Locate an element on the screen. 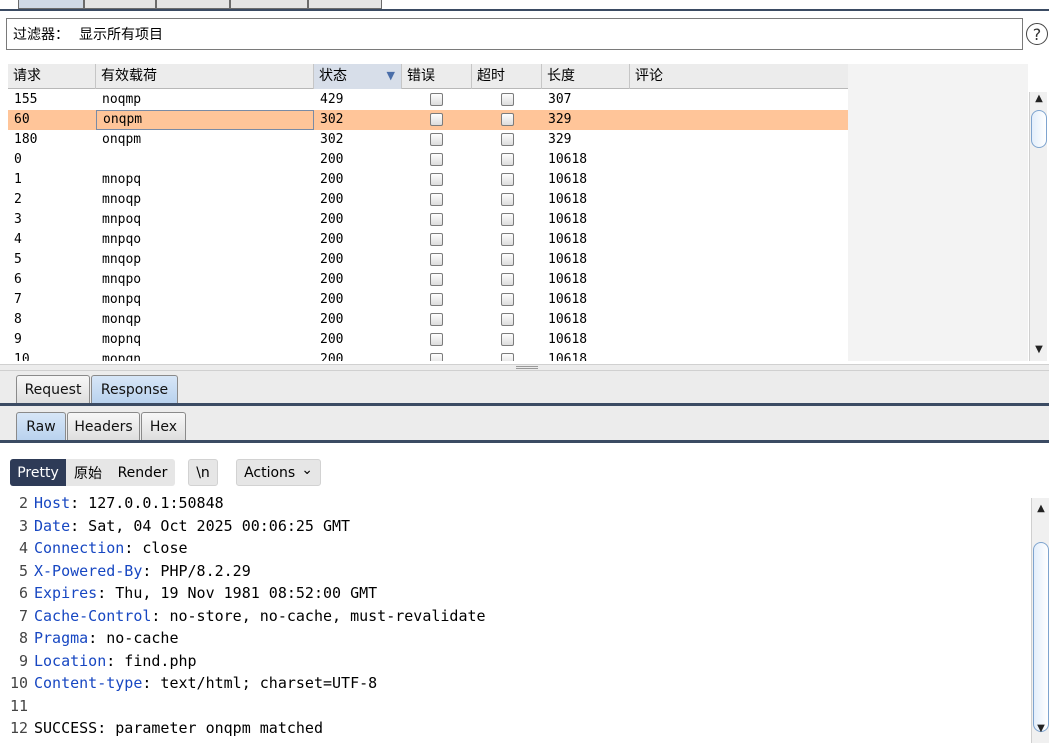  pretty-button: Pretty is located at coordinates (38, 472).